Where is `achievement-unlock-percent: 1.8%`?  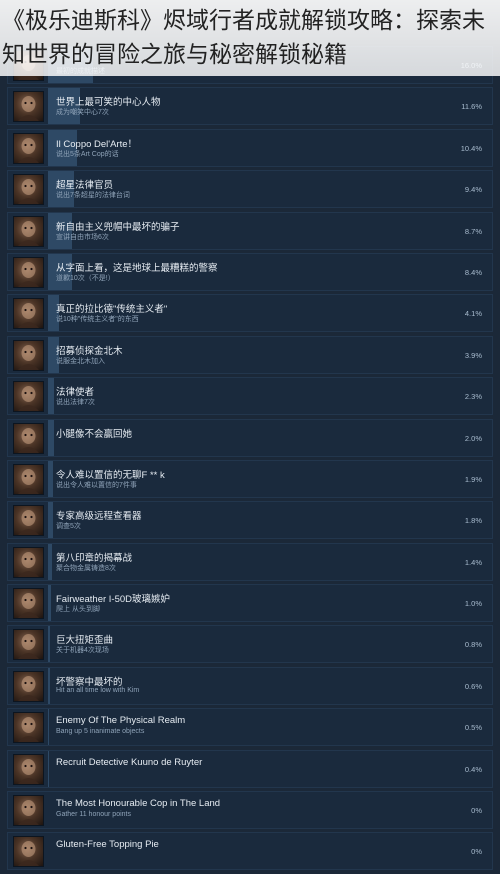
achievement-unlock-percent: 1.8% is located at coordinates (473, 521).